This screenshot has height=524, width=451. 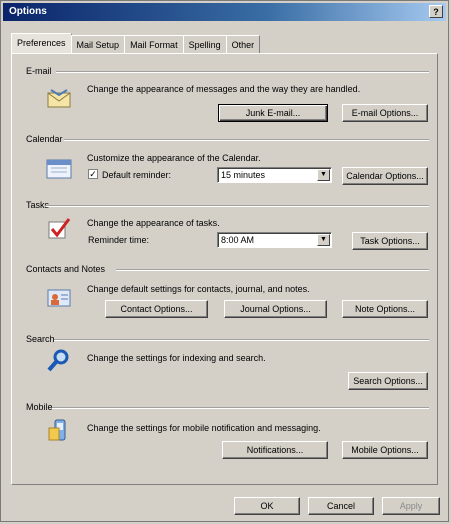 What do you see at coordinates (41, 43) in the screenshot?
I see `tab-preferences: Preferences` at bounding box center [41, 43].